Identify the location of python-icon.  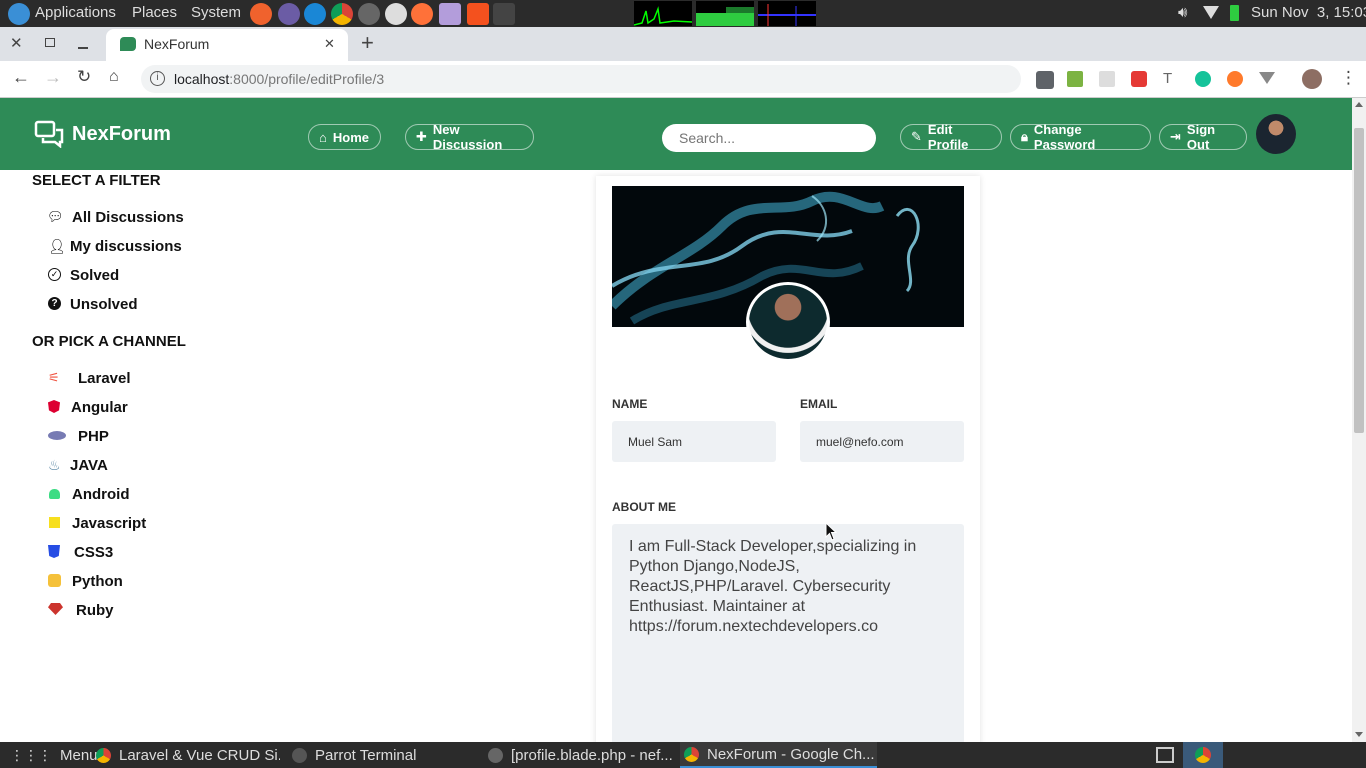
(54, 580).